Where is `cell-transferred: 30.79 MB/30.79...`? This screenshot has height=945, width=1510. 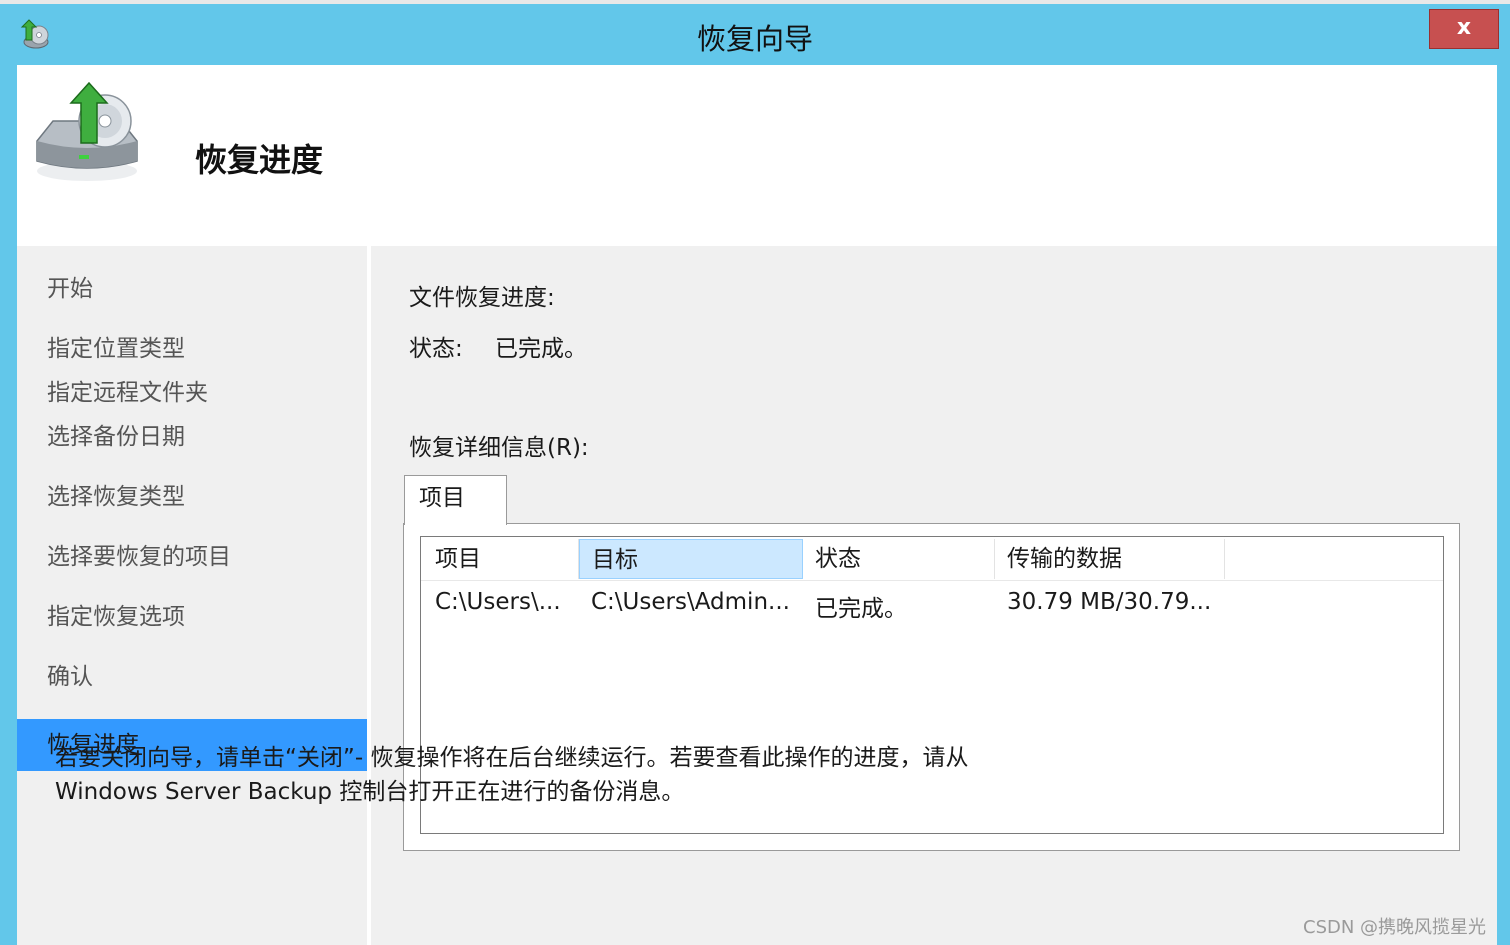
cell-transferred: 30.79 MB/30.79... is located at coordinates (1109, 602).